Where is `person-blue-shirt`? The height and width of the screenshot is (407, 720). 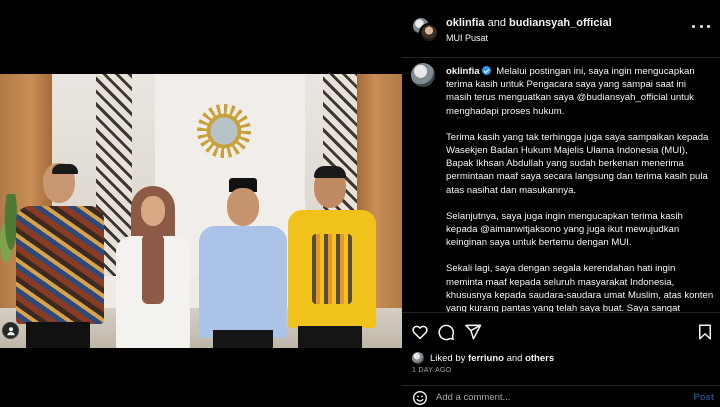
person-blue-shirt is located at coordinates (243, 233).